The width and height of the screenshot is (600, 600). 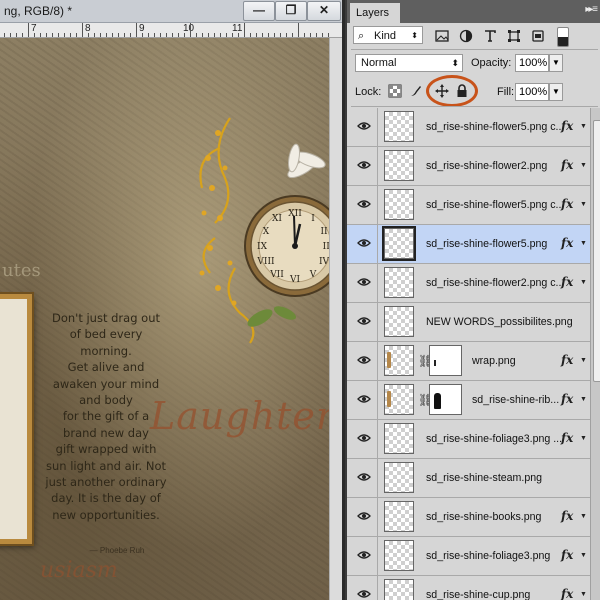 What do you see at coordinates (409, 63) in the screenshot?
I see `blend-mode-select: Normal ⬍` at bounding box center [409, 63].